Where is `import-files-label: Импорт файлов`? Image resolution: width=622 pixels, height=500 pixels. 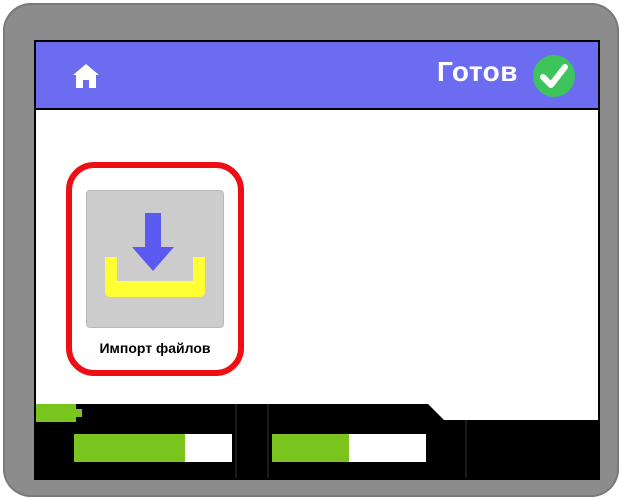
import-files-label: Импорт файлов is located at coordinates (155, 348).